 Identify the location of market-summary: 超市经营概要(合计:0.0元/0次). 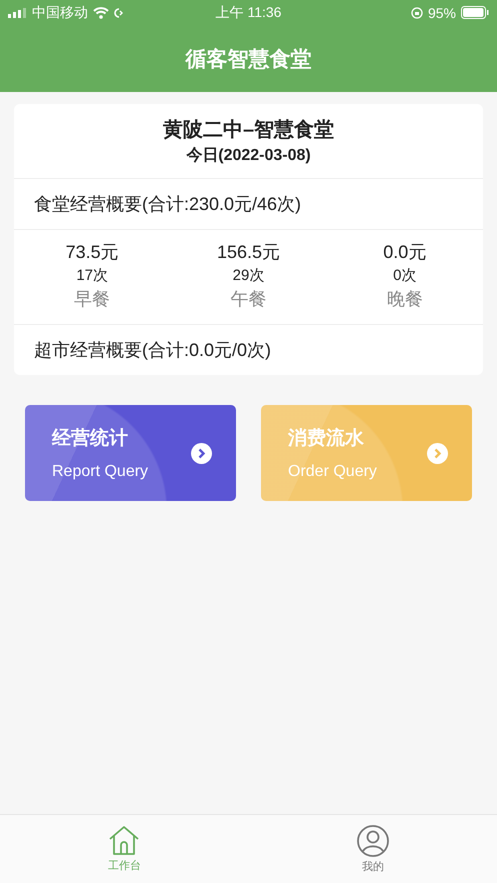
(152, 350).